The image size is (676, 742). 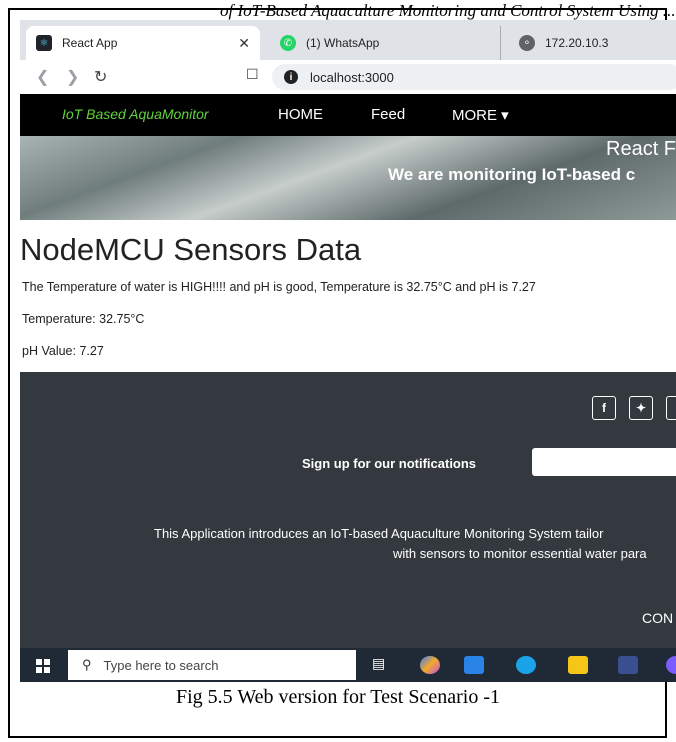 I want to click on taskbar-search-box: ⚲ Type here to search, so click(x=212, y=665).